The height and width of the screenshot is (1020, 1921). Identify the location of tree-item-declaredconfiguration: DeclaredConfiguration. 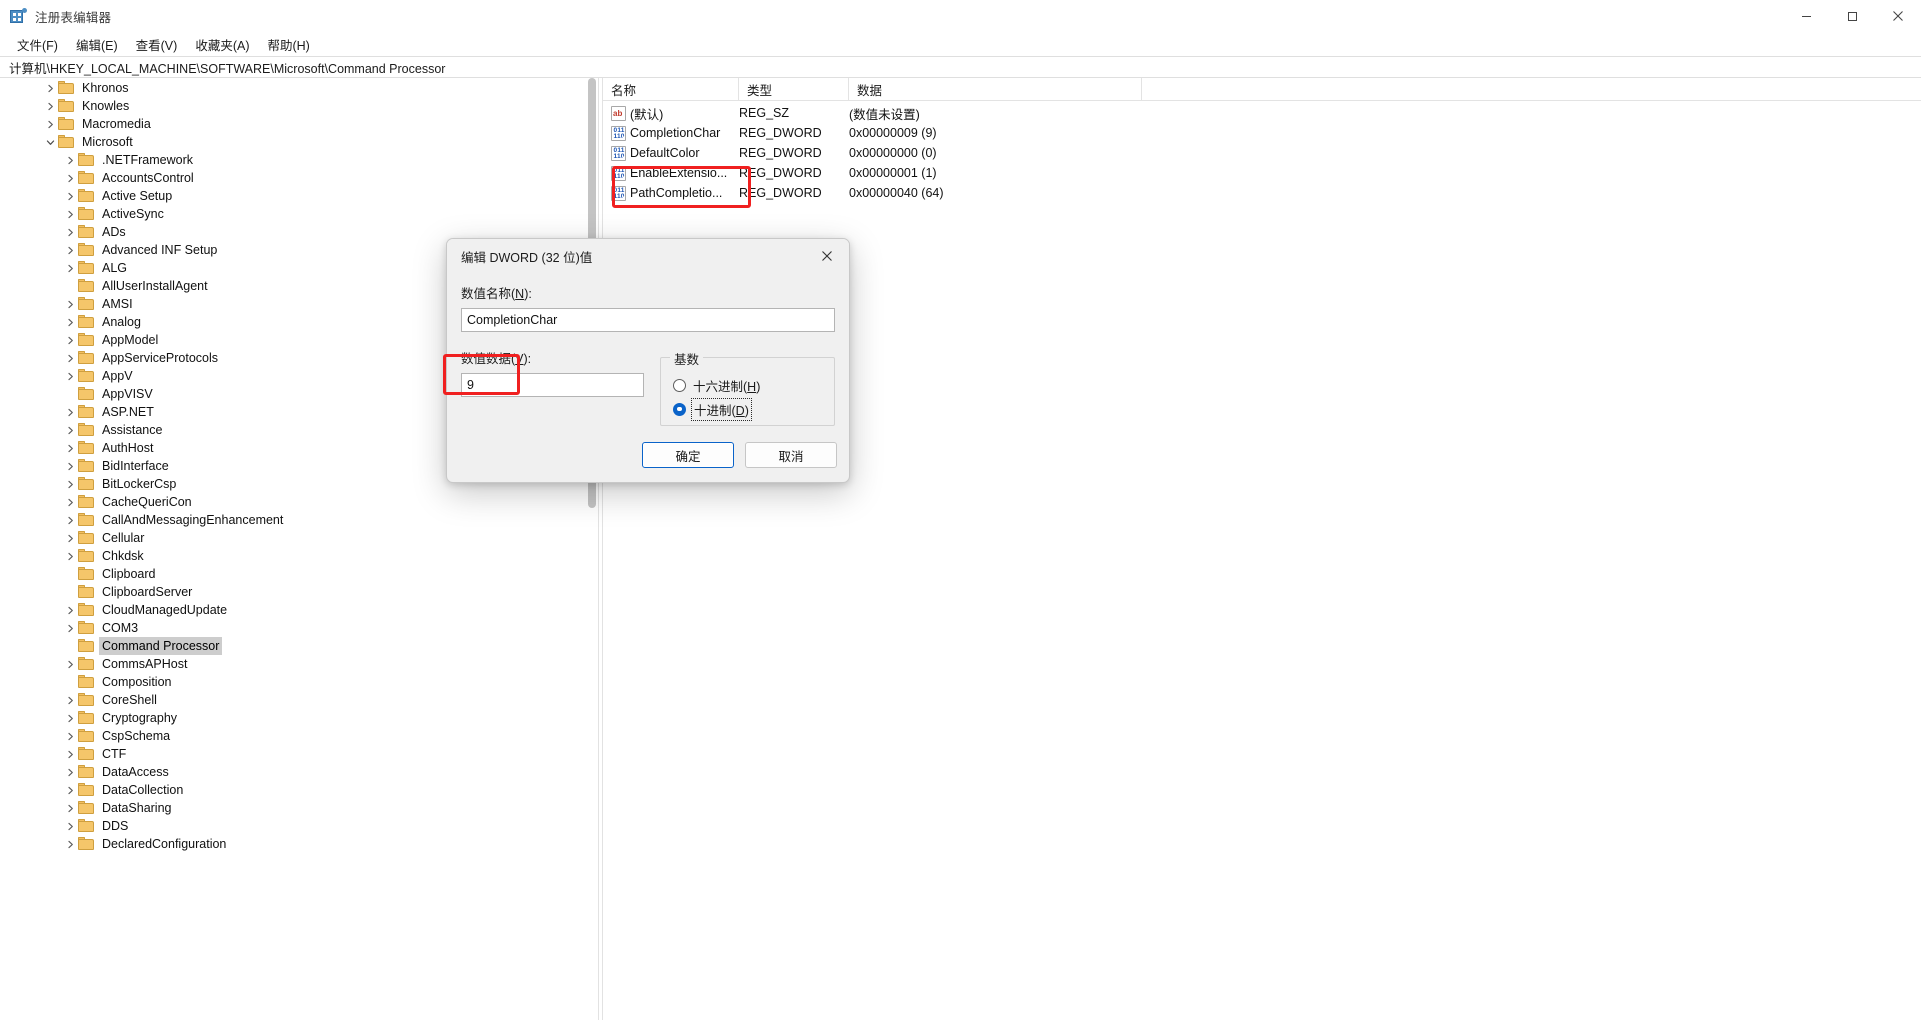
(299, 844).